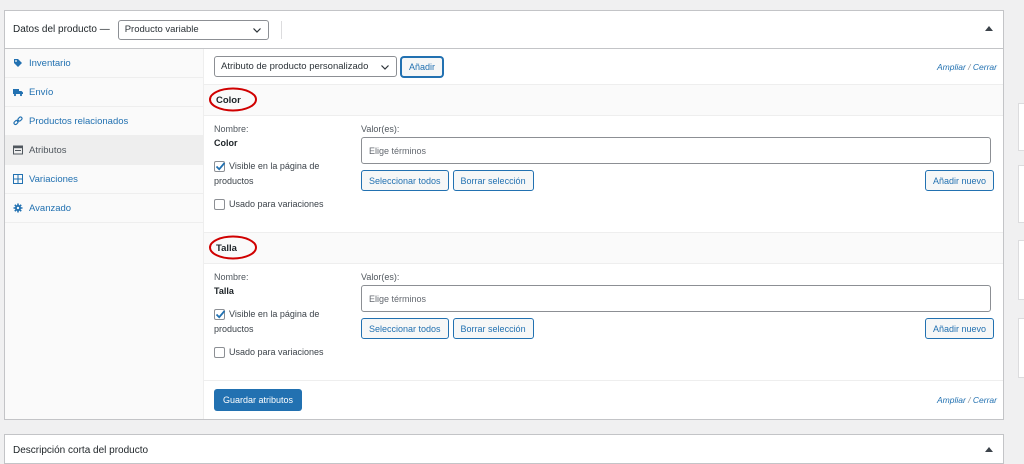  I want to click on save-attributes-button: Guardar atributos, so click(258, 399).